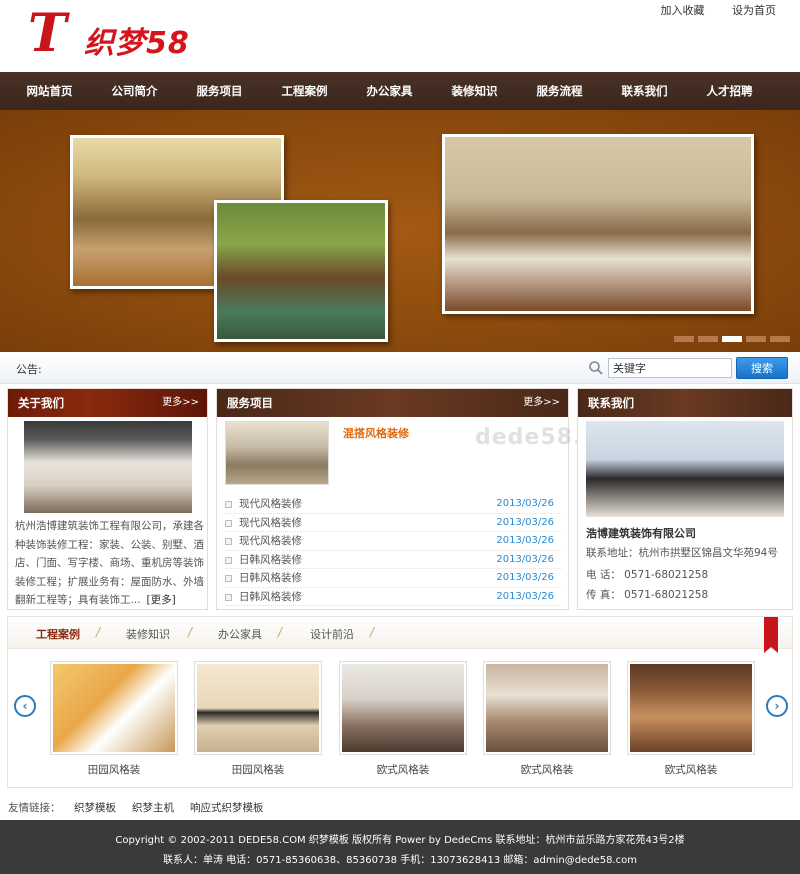  Describe the element at coordinates (729, 91) in the screenshot. I see `nav-item-jobs: 人才招聘` at that location.